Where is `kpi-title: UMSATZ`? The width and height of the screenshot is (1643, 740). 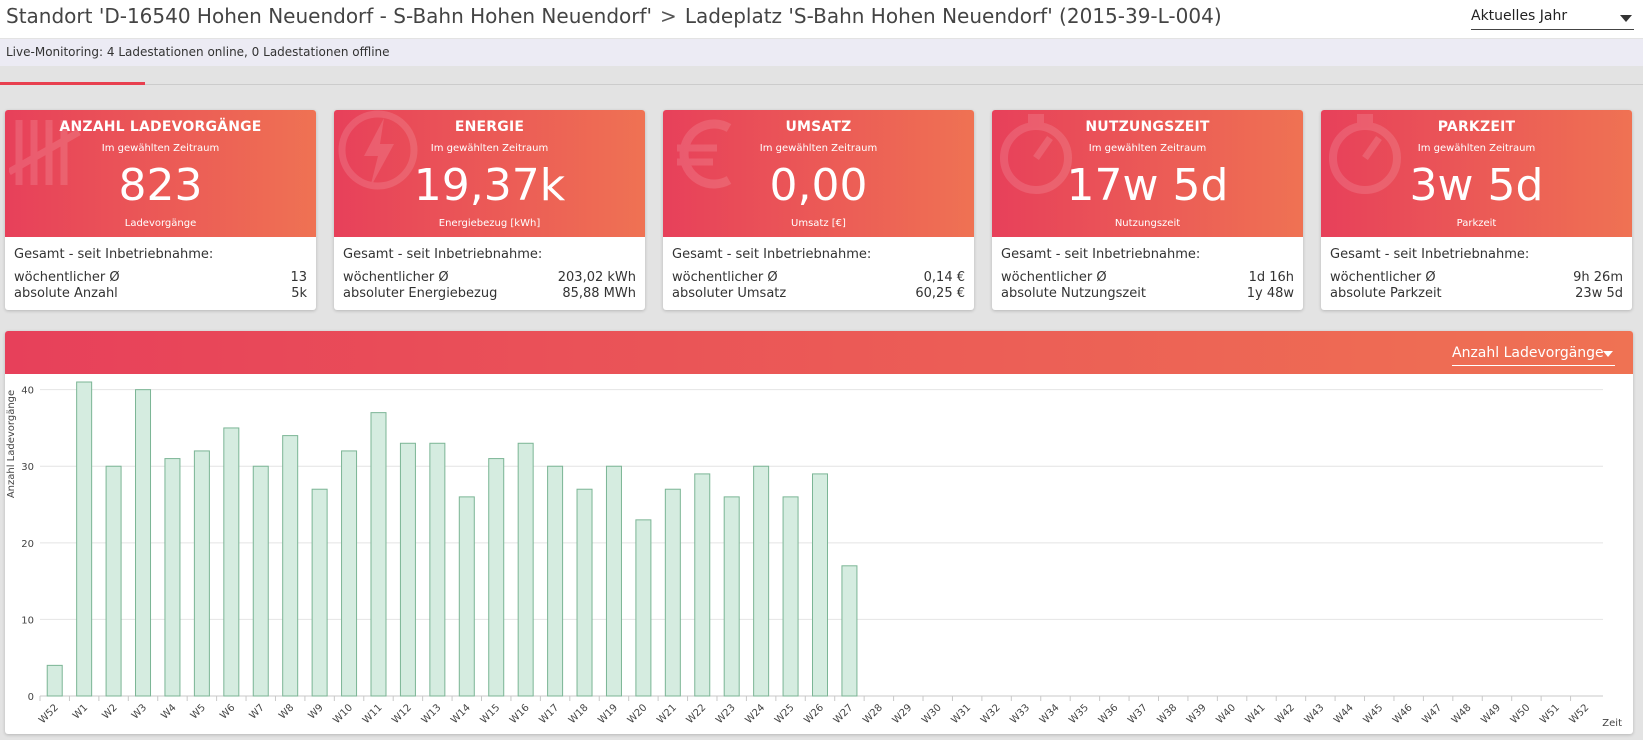 kpi-title: UMSATZ is located at coordinates (818, 127).